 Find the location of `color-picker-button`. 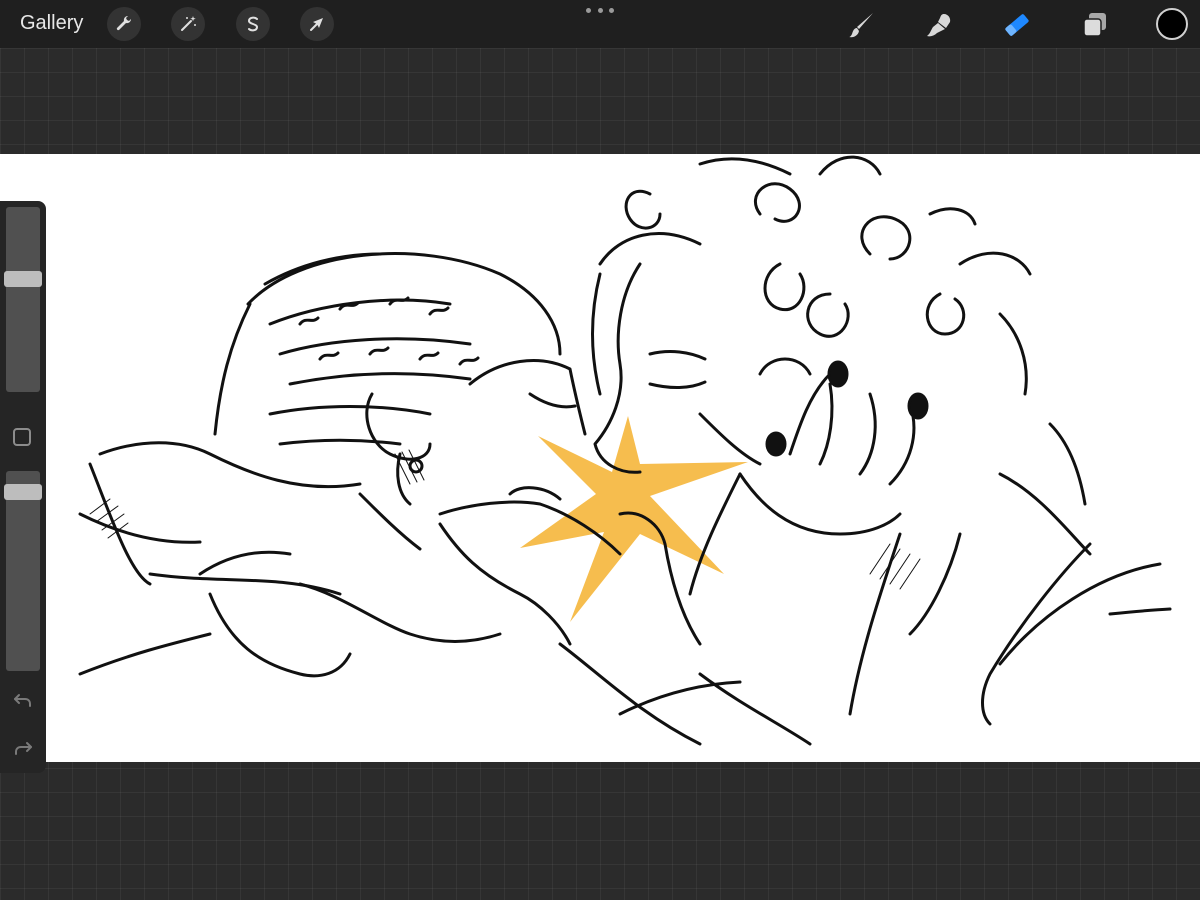

color-picker-button is located at coordinates (1172, 24).